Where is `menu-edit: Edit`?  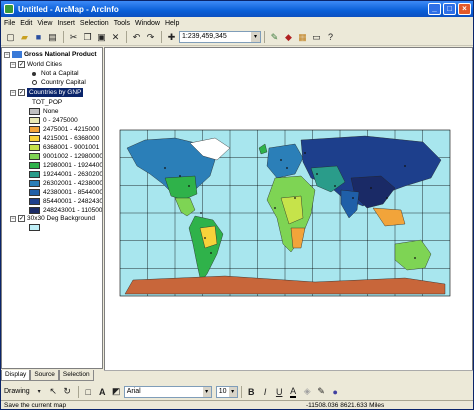
menu-edit: Edit is located at coordinates (26, 23).